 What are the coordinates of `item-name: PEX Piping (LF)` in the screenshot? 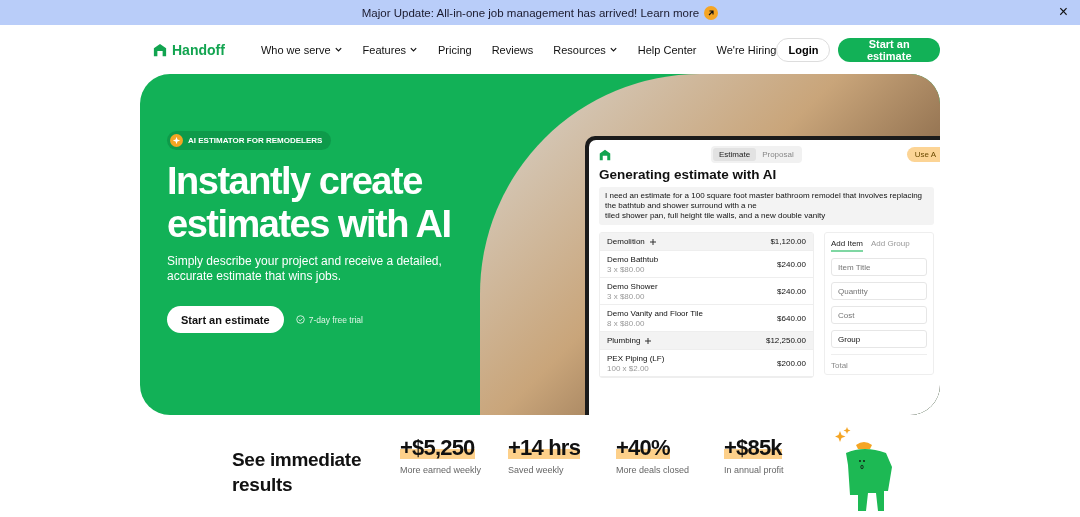 It's located at (636, 358).